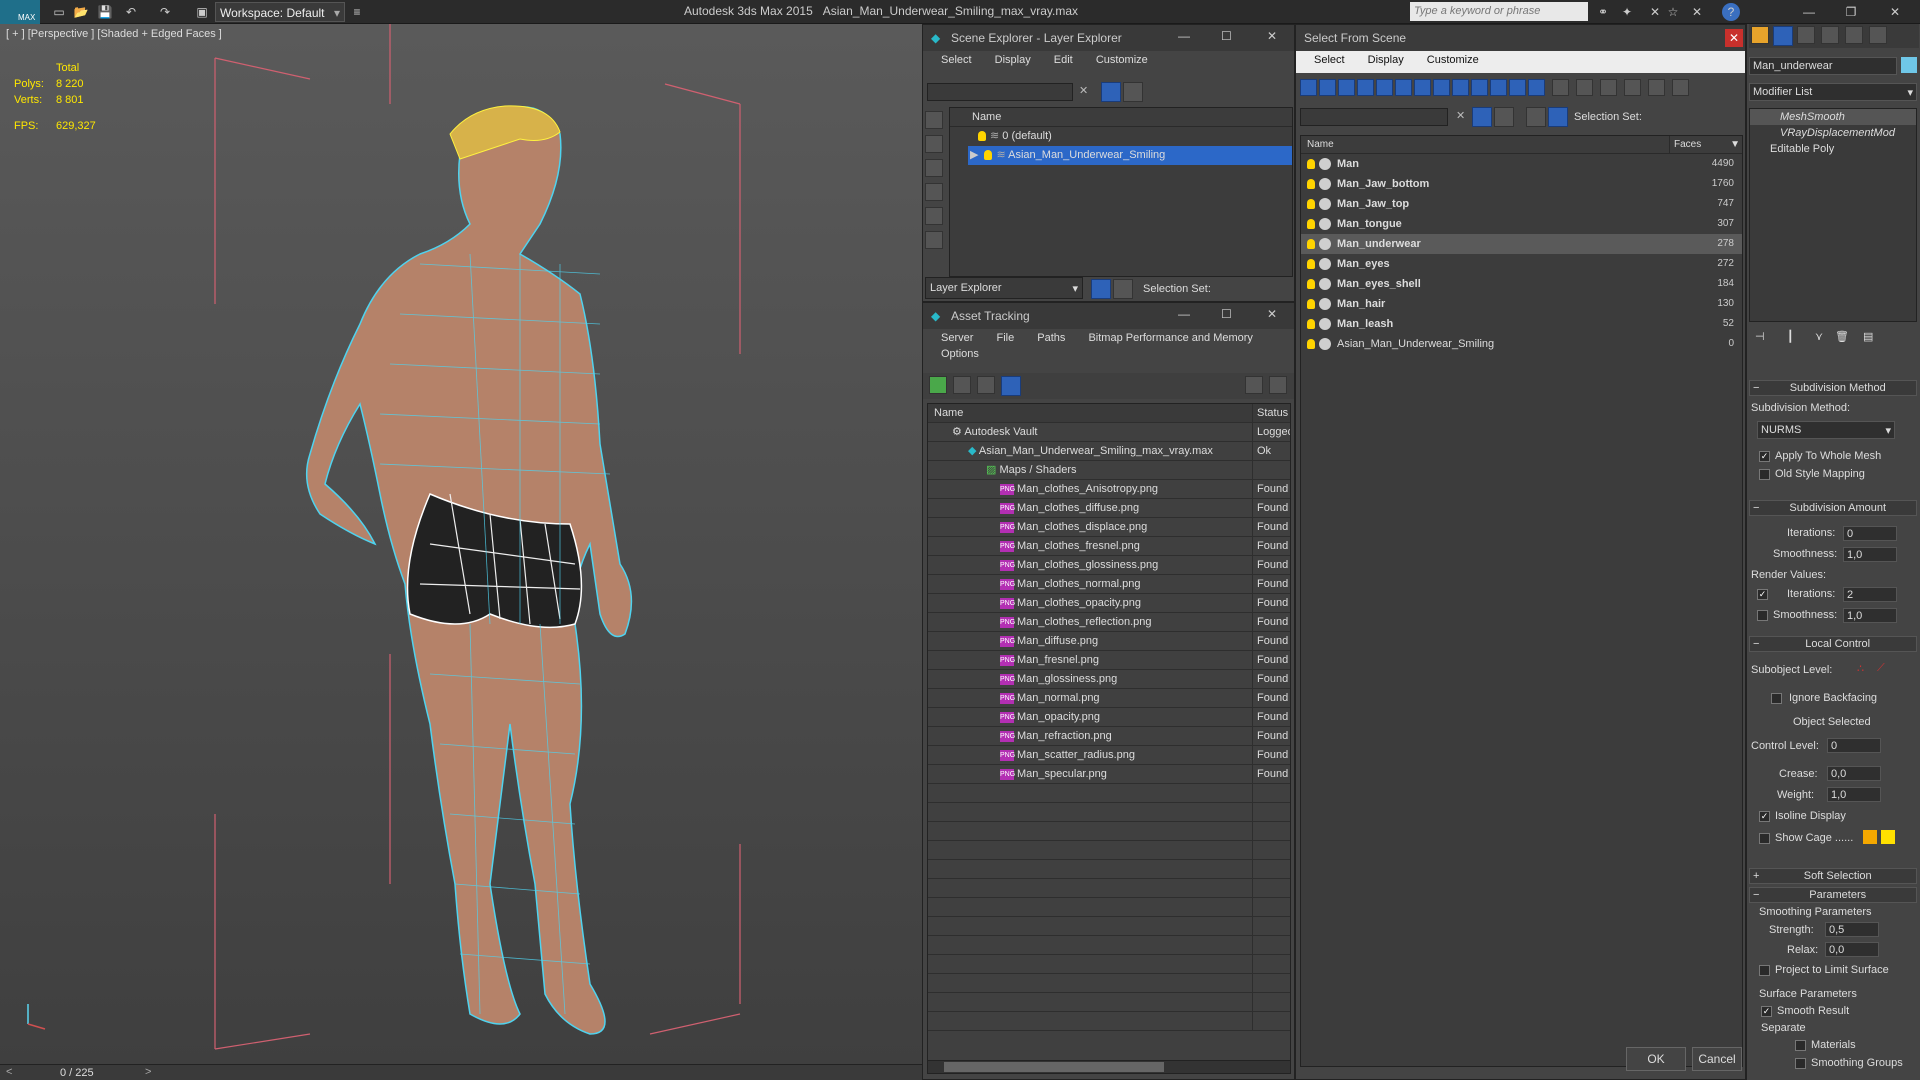 Image resolution: width=1920 pixels, height=1080 pixels. I want to click on smoothing-groups-checkbox, so click(1800, 1063).